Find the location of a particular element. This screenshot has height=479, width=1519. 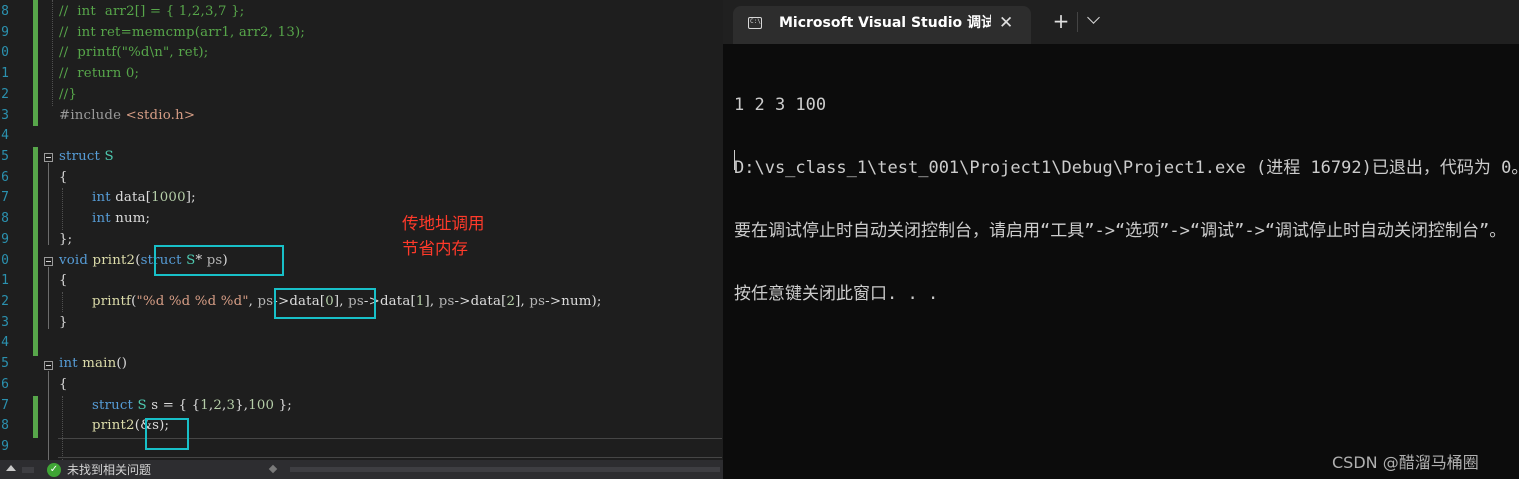

code-line: int main() is located at coordinates (93, 364).